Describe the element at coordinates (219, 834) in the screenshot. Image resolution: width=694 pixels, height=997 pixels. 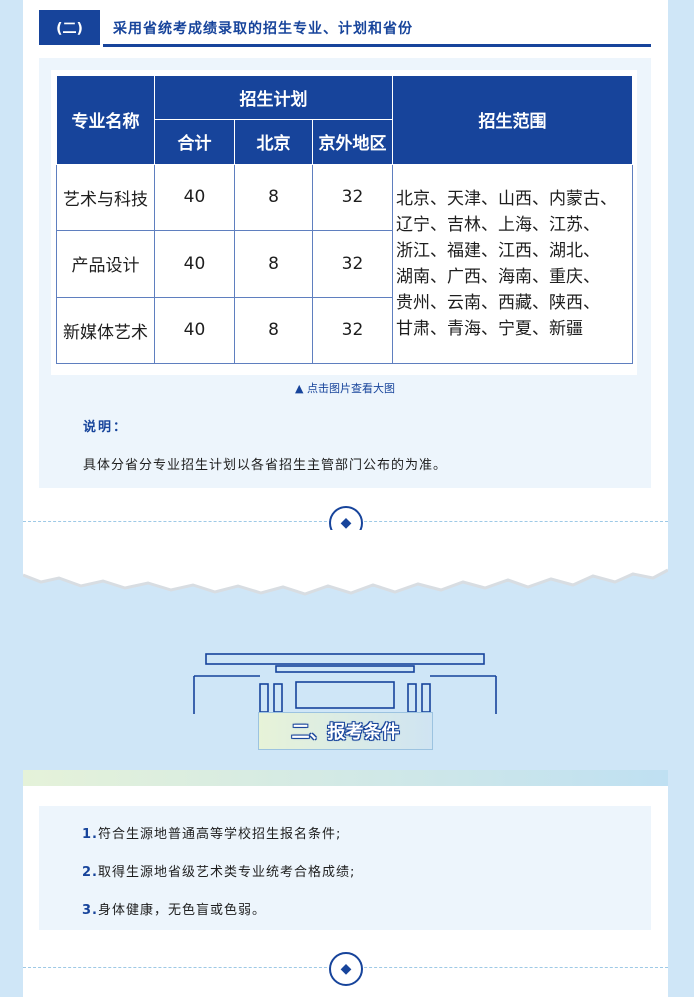
I see `condition-text: 符合生源地普通高等学校招生报名条件;` at that location.